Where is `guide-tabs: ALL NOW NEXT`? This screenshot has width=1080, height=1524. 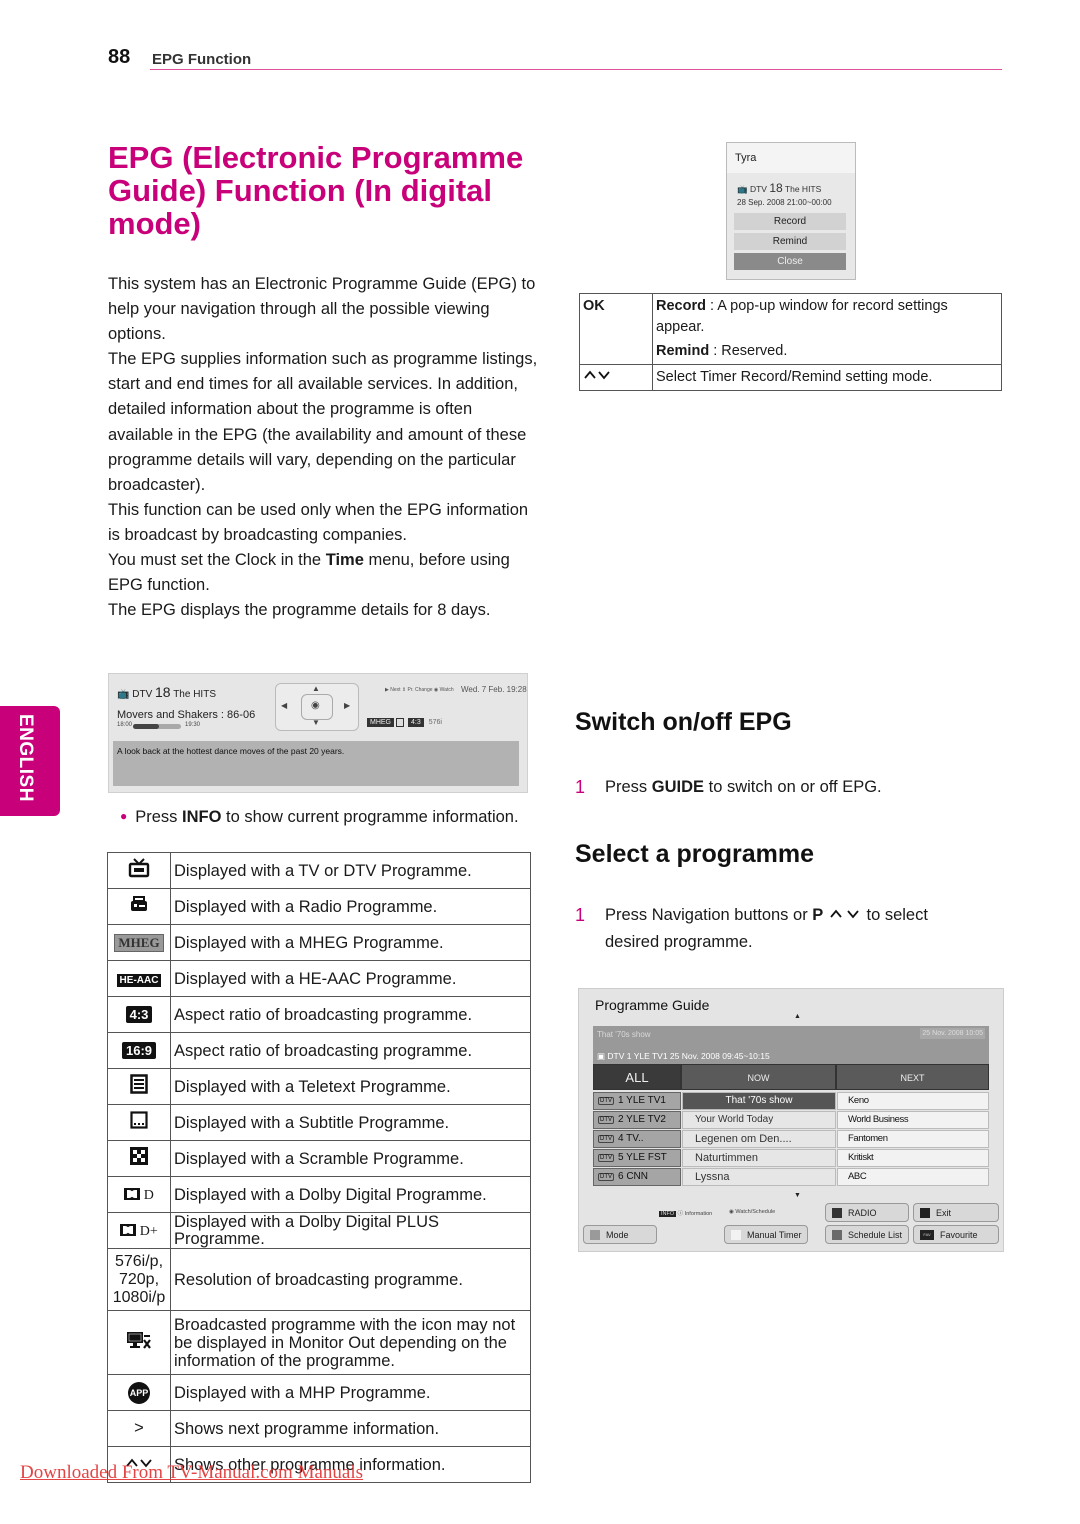
guide-tabs: ALL NOW NEXT is located at coordinates (791, 1077).